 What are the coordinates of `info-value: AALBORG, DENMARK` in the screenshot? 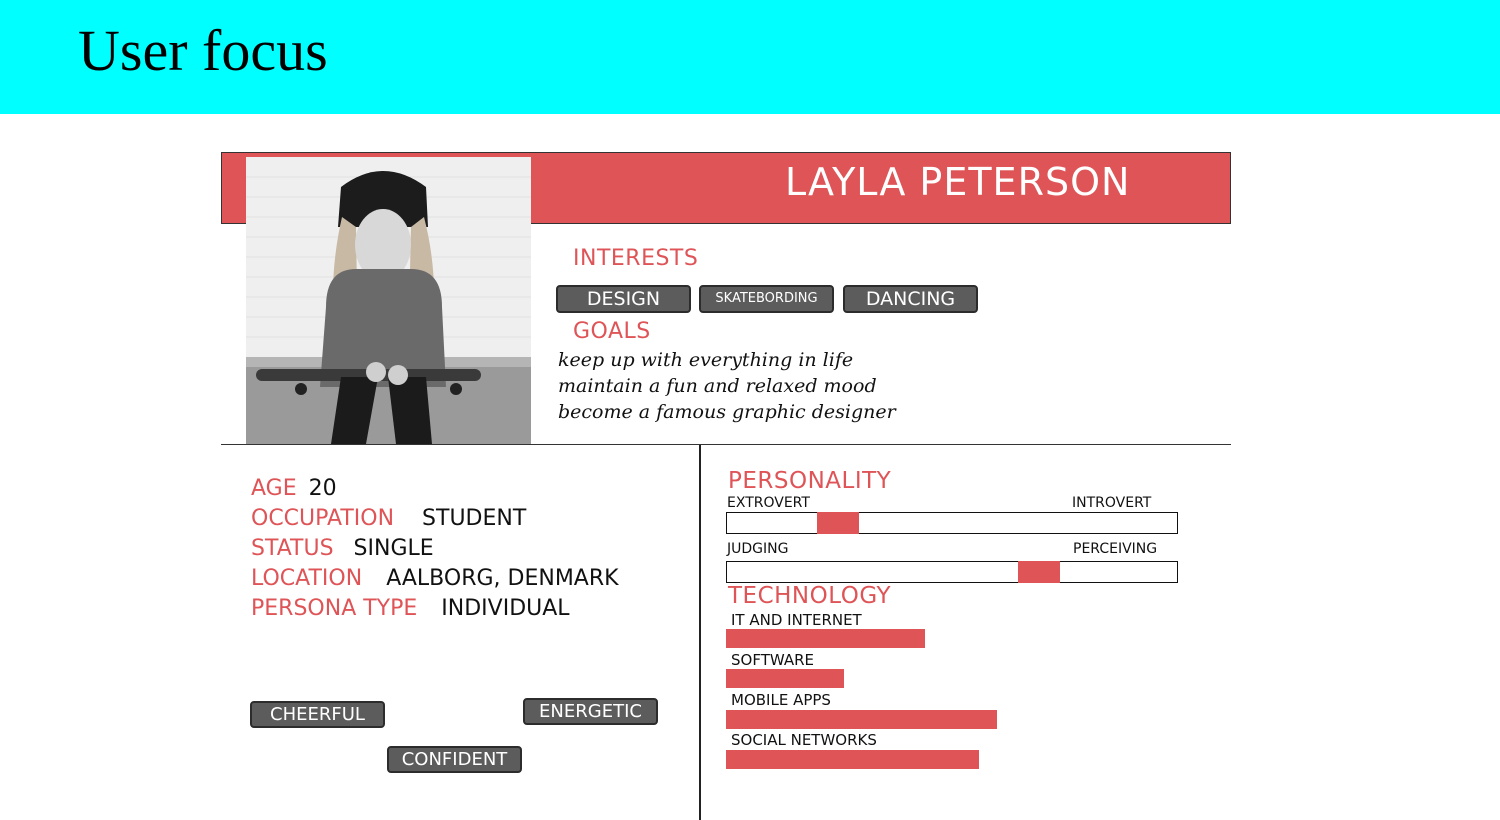 It's located at (502, 578).